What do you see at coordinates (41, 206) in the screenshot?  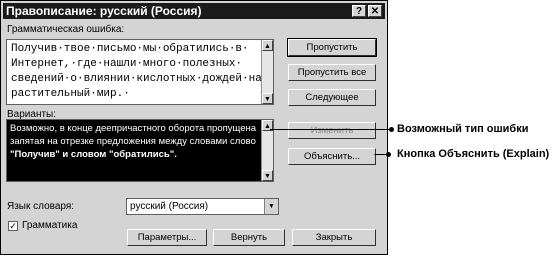 I see `dictionary-language-label: Язык словаря:` at bounding box center [41, 206].